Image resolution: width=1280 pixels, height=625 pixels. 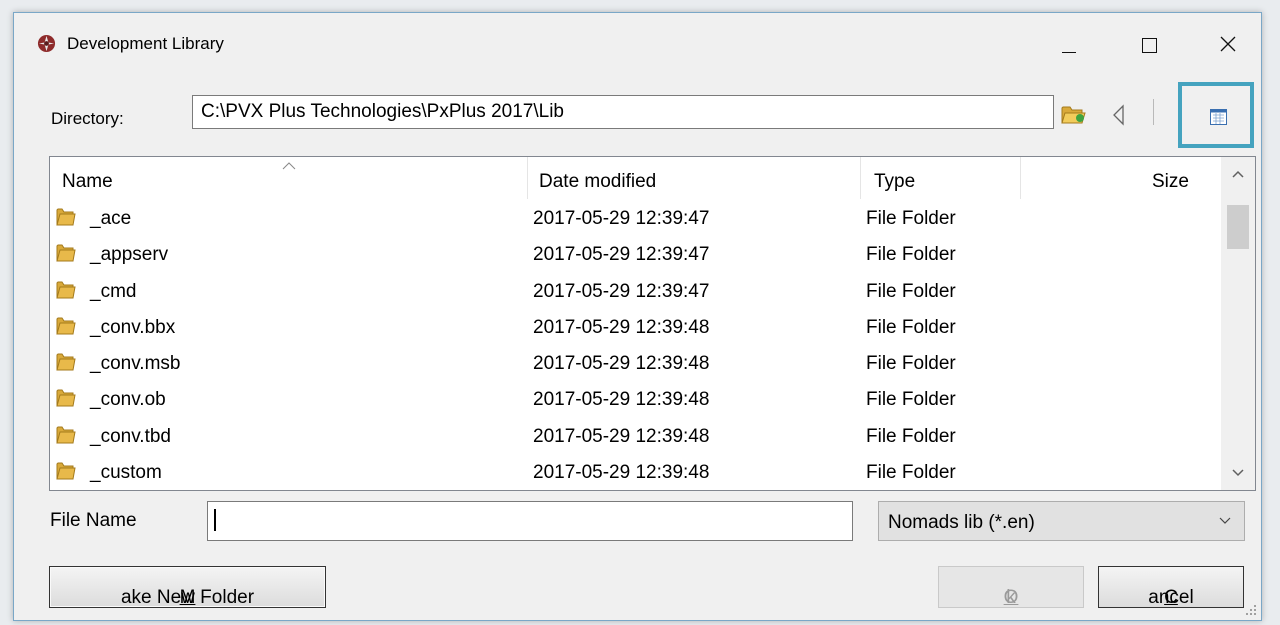 What do you see at coordinates (1238, 323) in the screenshot?
I see `vertical-scrollbar` at bounding box center [1238, 323].